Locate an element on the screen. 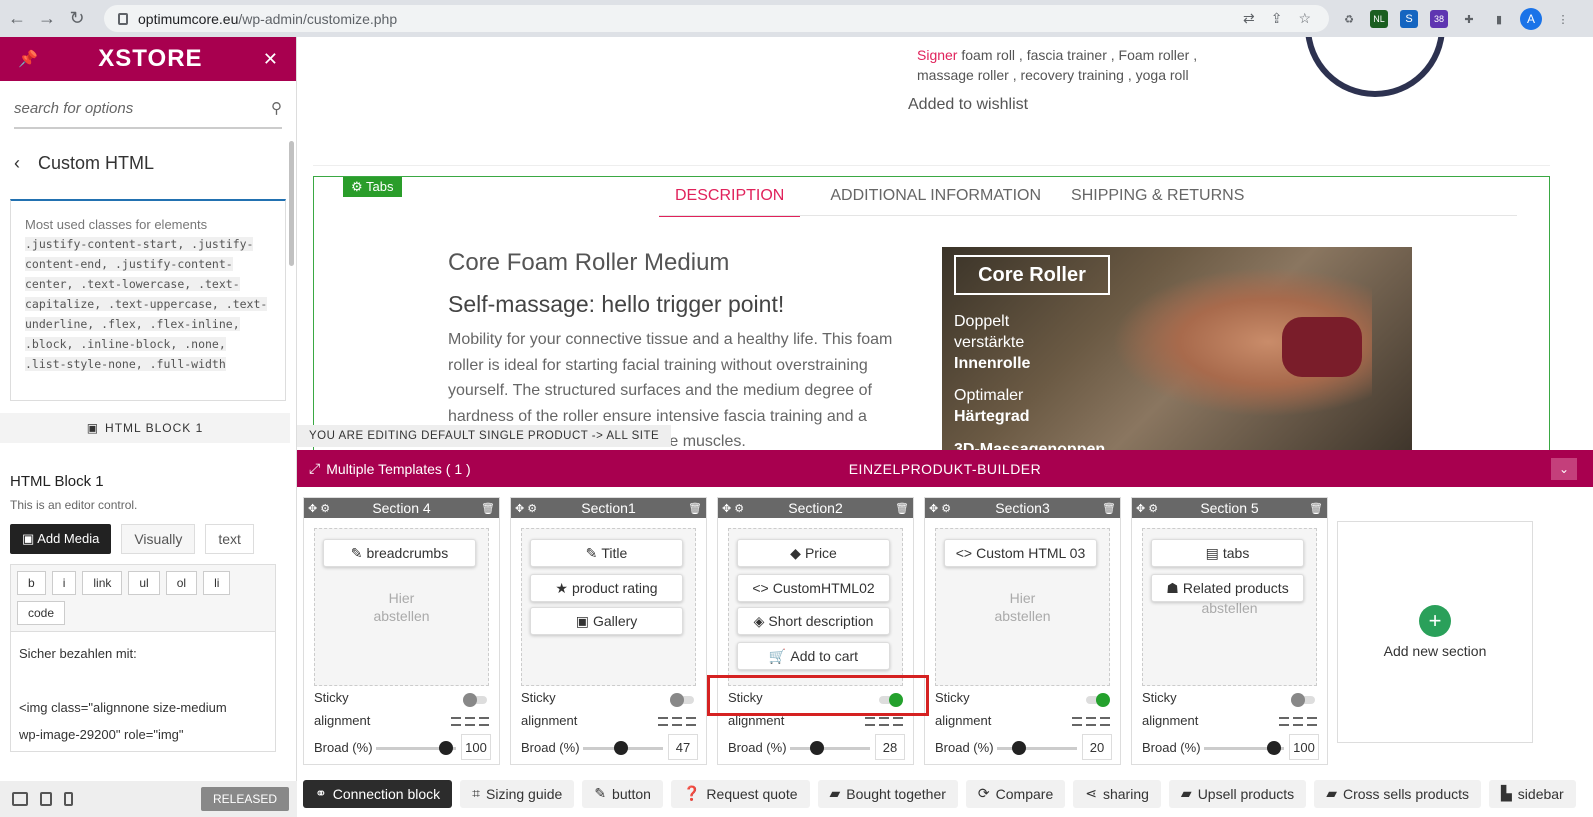 The image size is (1593, 817). format-bold-button: b is located at coordinates (31, 583).